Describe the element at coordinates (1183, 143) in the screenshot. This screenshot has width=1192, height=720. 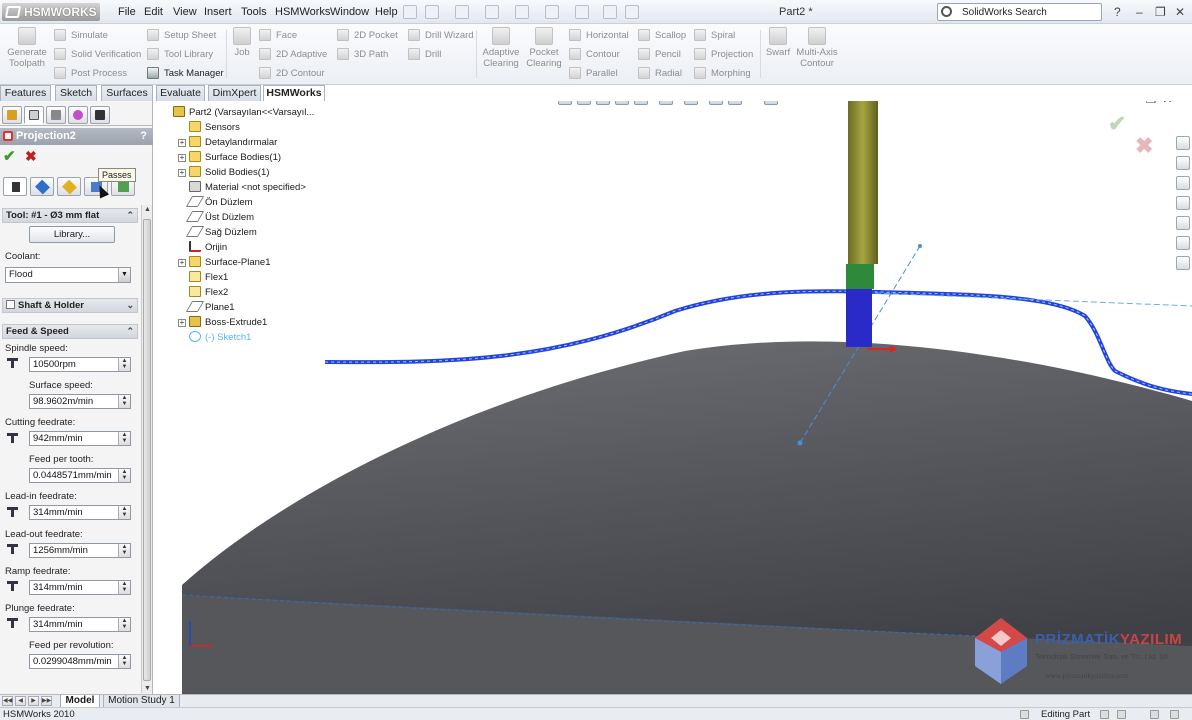
I see `resources-home-icon` at that location.